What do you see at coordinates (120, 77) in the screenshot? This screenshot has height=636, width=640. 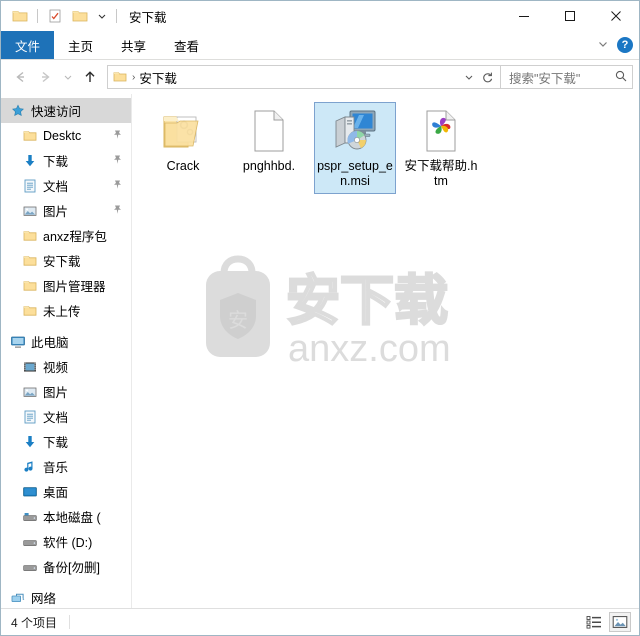 I see `breadcrumb-folder-icon` at bounding box center [120, 77].